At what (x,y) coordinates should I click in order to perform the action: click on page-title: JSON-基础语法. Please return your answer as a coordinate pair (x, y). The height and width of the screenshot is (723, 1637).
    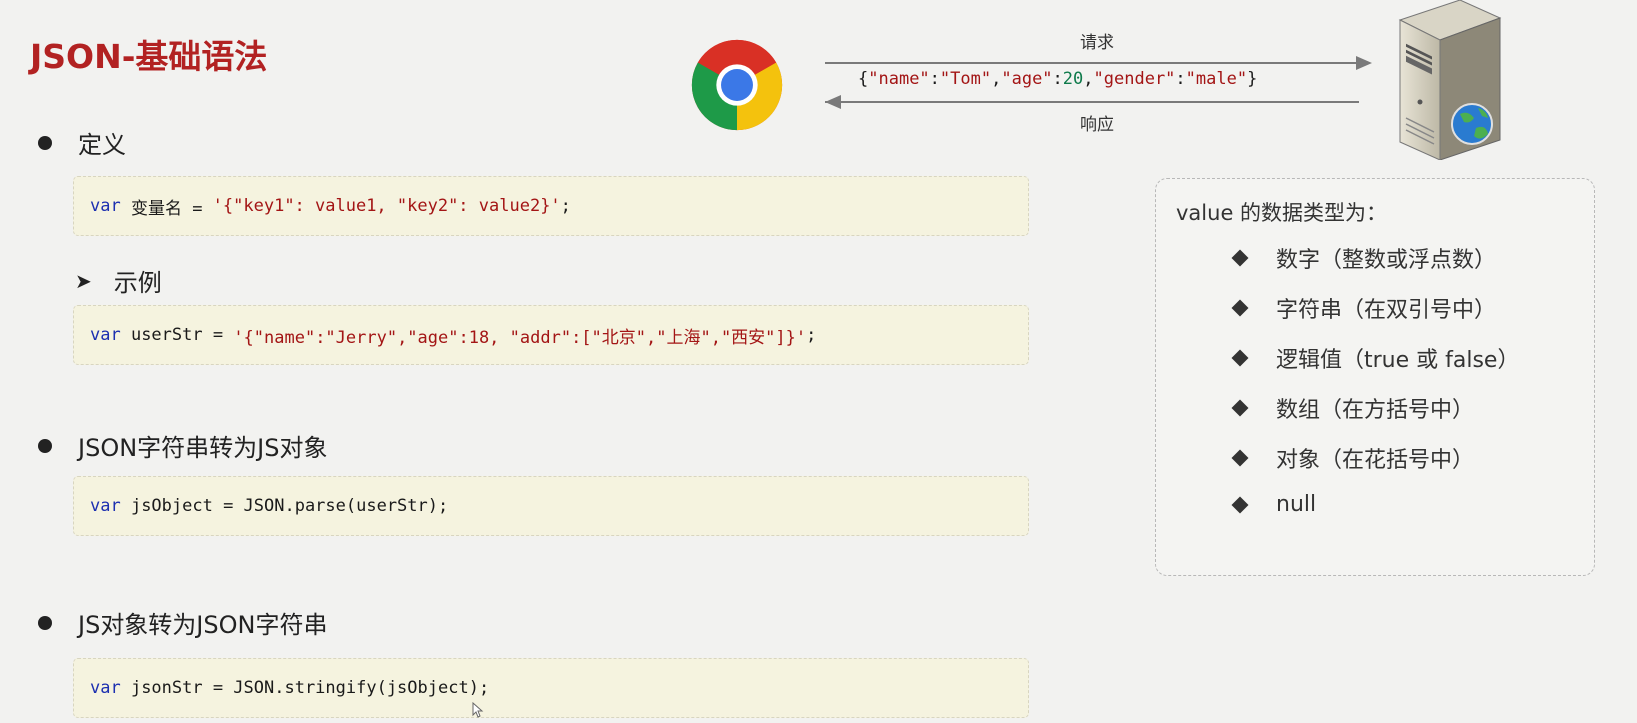
    Looking at the image, I should click on (149, 56).